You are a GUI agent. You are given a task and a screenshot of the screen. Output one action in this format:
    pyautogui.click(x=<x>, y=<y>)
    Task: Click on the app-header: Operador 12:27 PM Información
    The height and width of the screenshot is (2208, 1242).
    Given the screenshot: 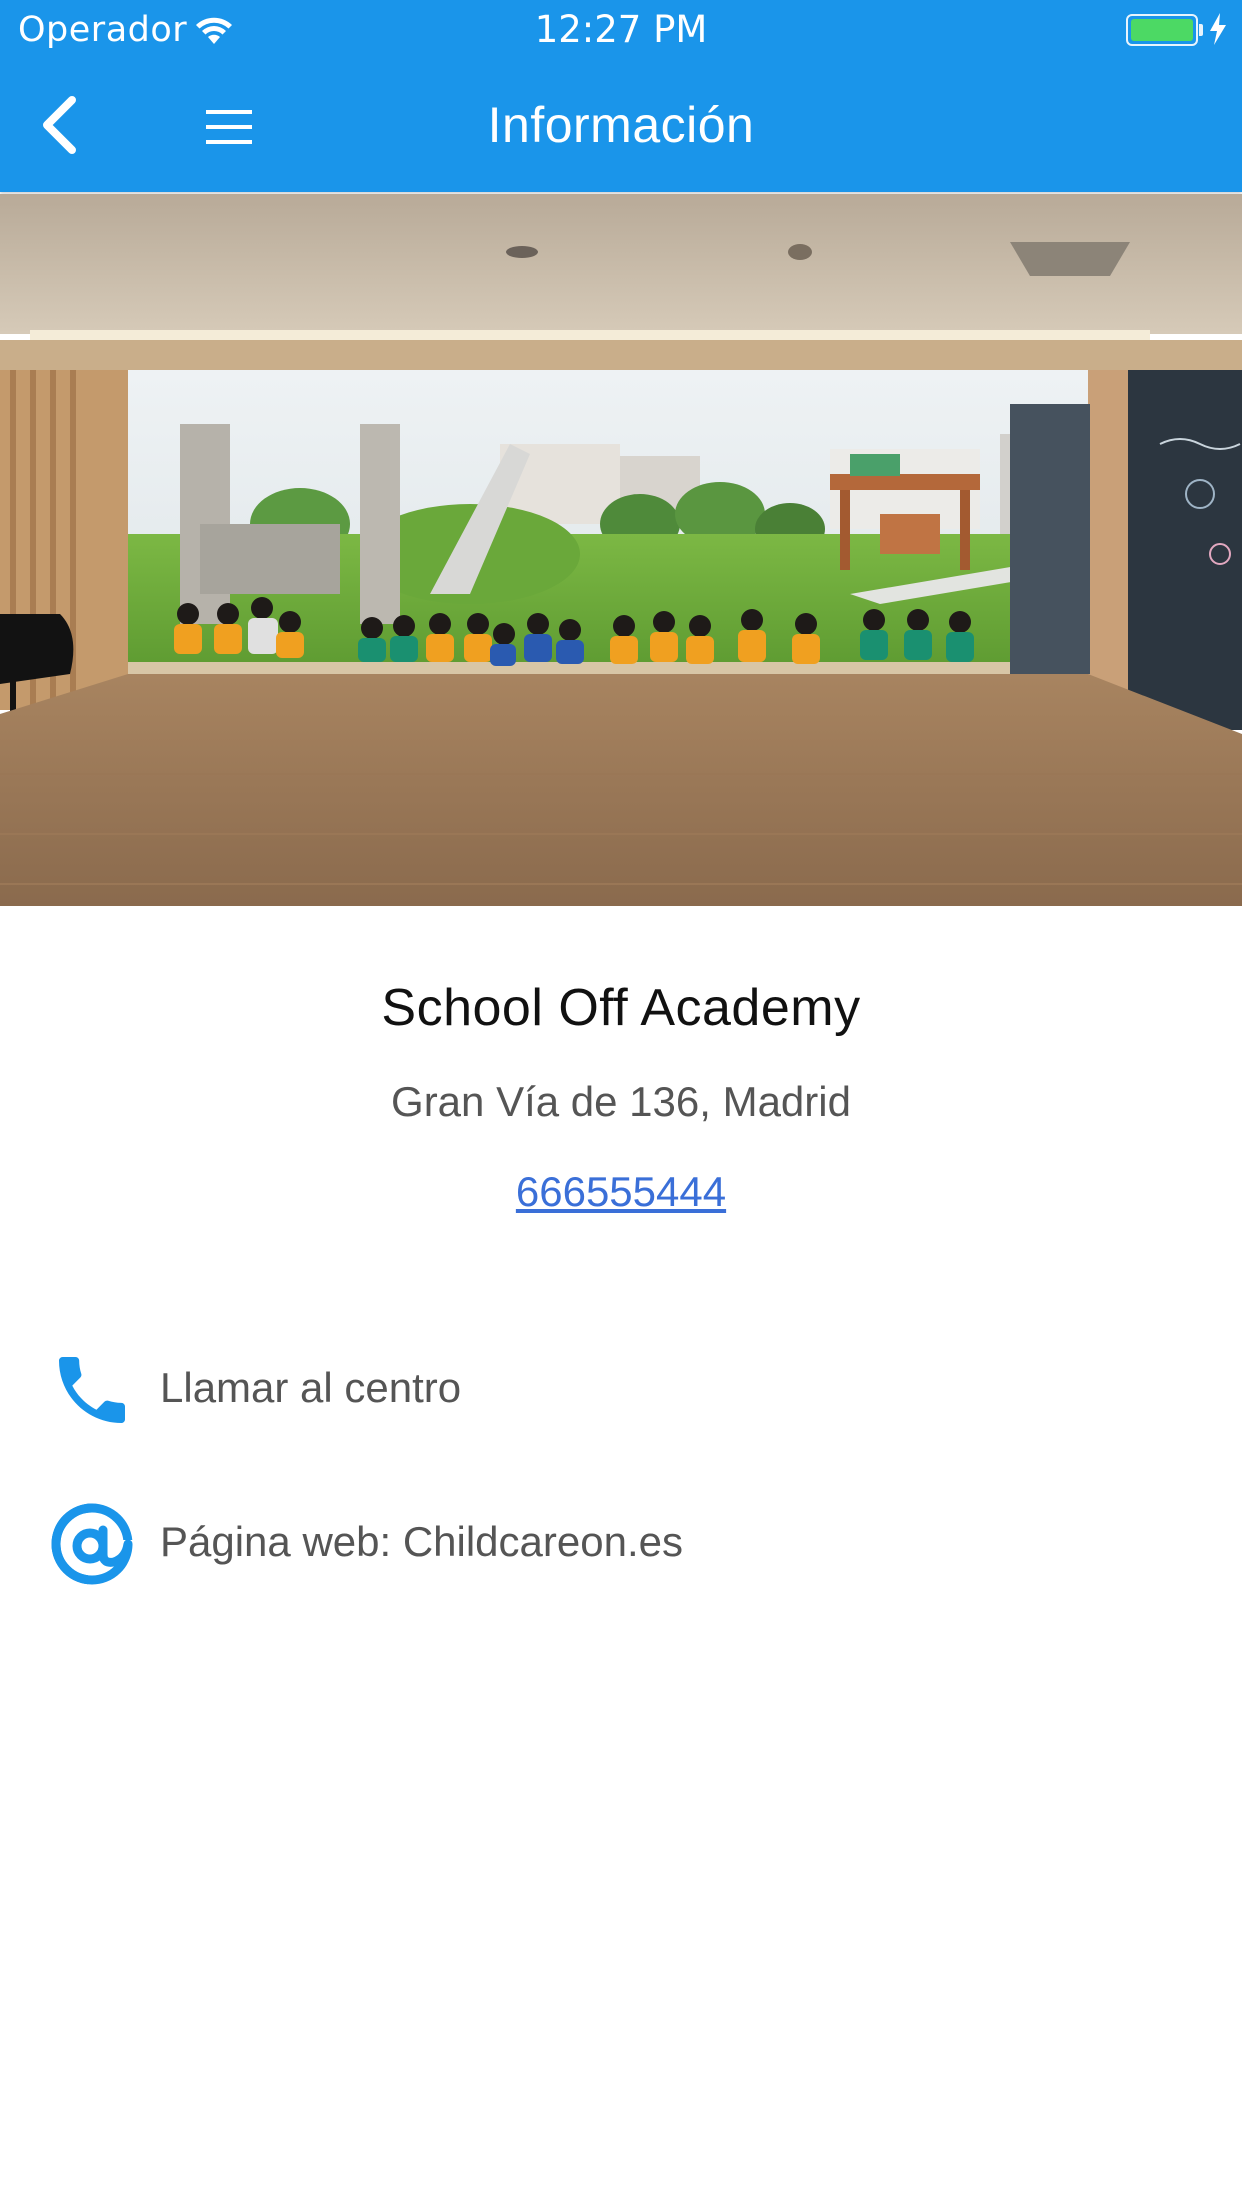 What is the action you would take?
    pyautogui.click(x=621, y=96)
    